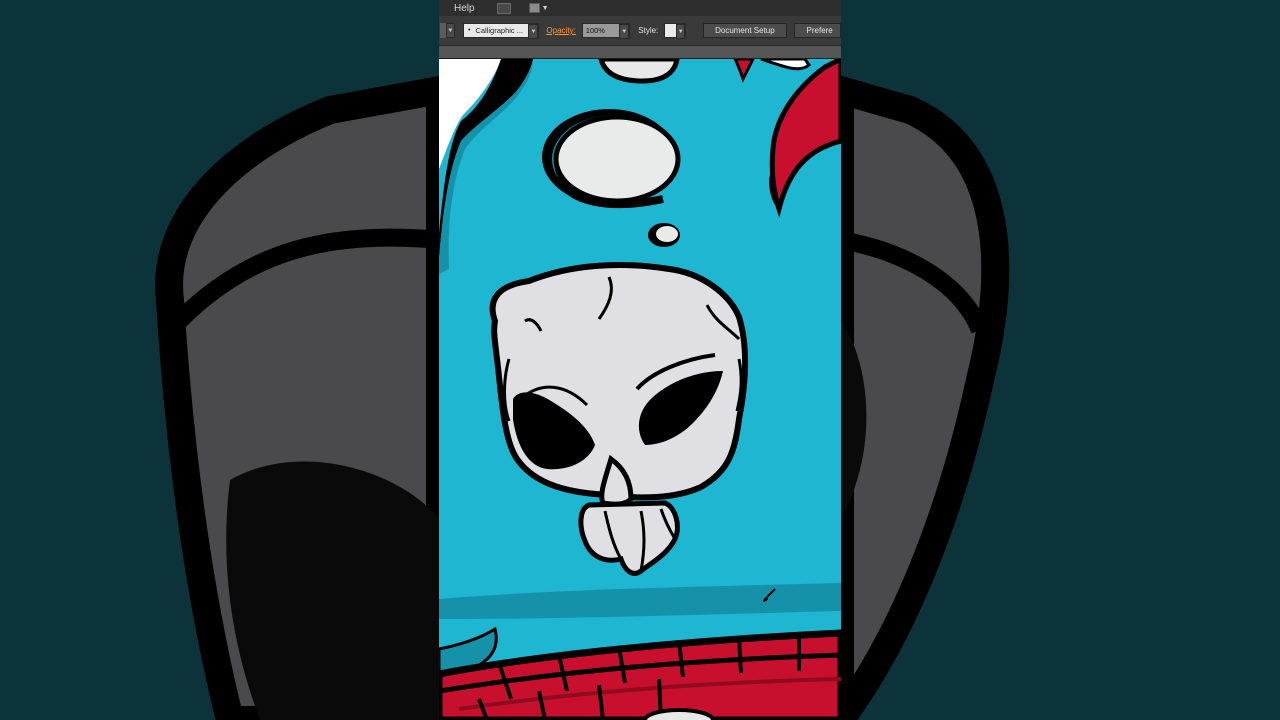 The height and width of the screenshot is (720, 1280). I want to click on brush-dropdown-arrow: ▼, so click(533, 31).